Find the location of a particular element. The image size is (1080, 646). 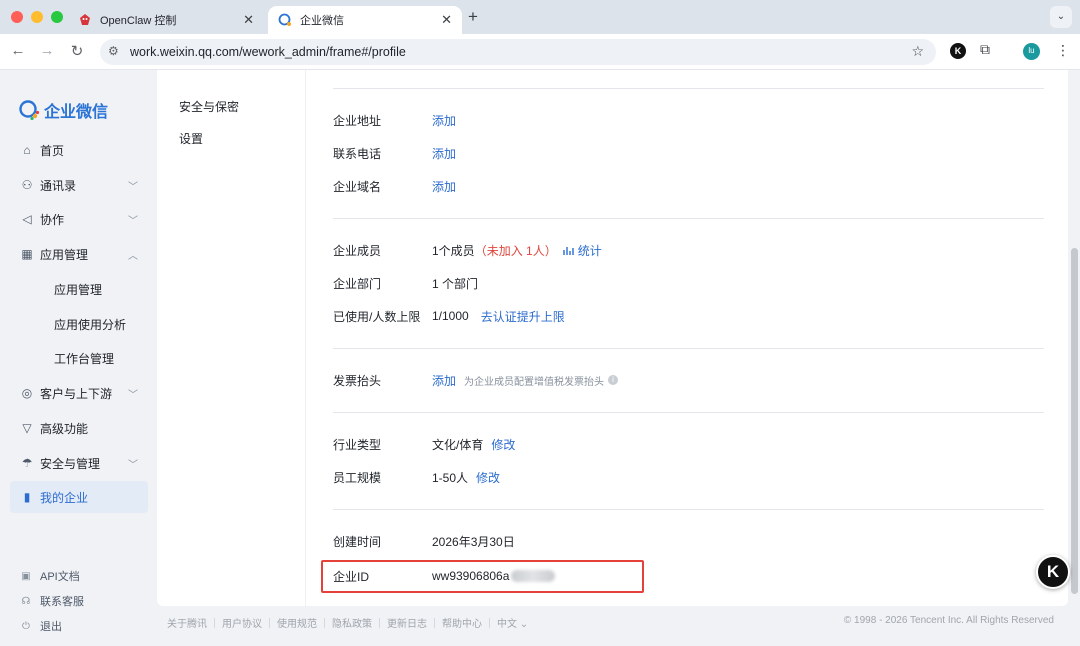

sidebar-item-label: 安全与管理 is located at coordinates (70, 463).